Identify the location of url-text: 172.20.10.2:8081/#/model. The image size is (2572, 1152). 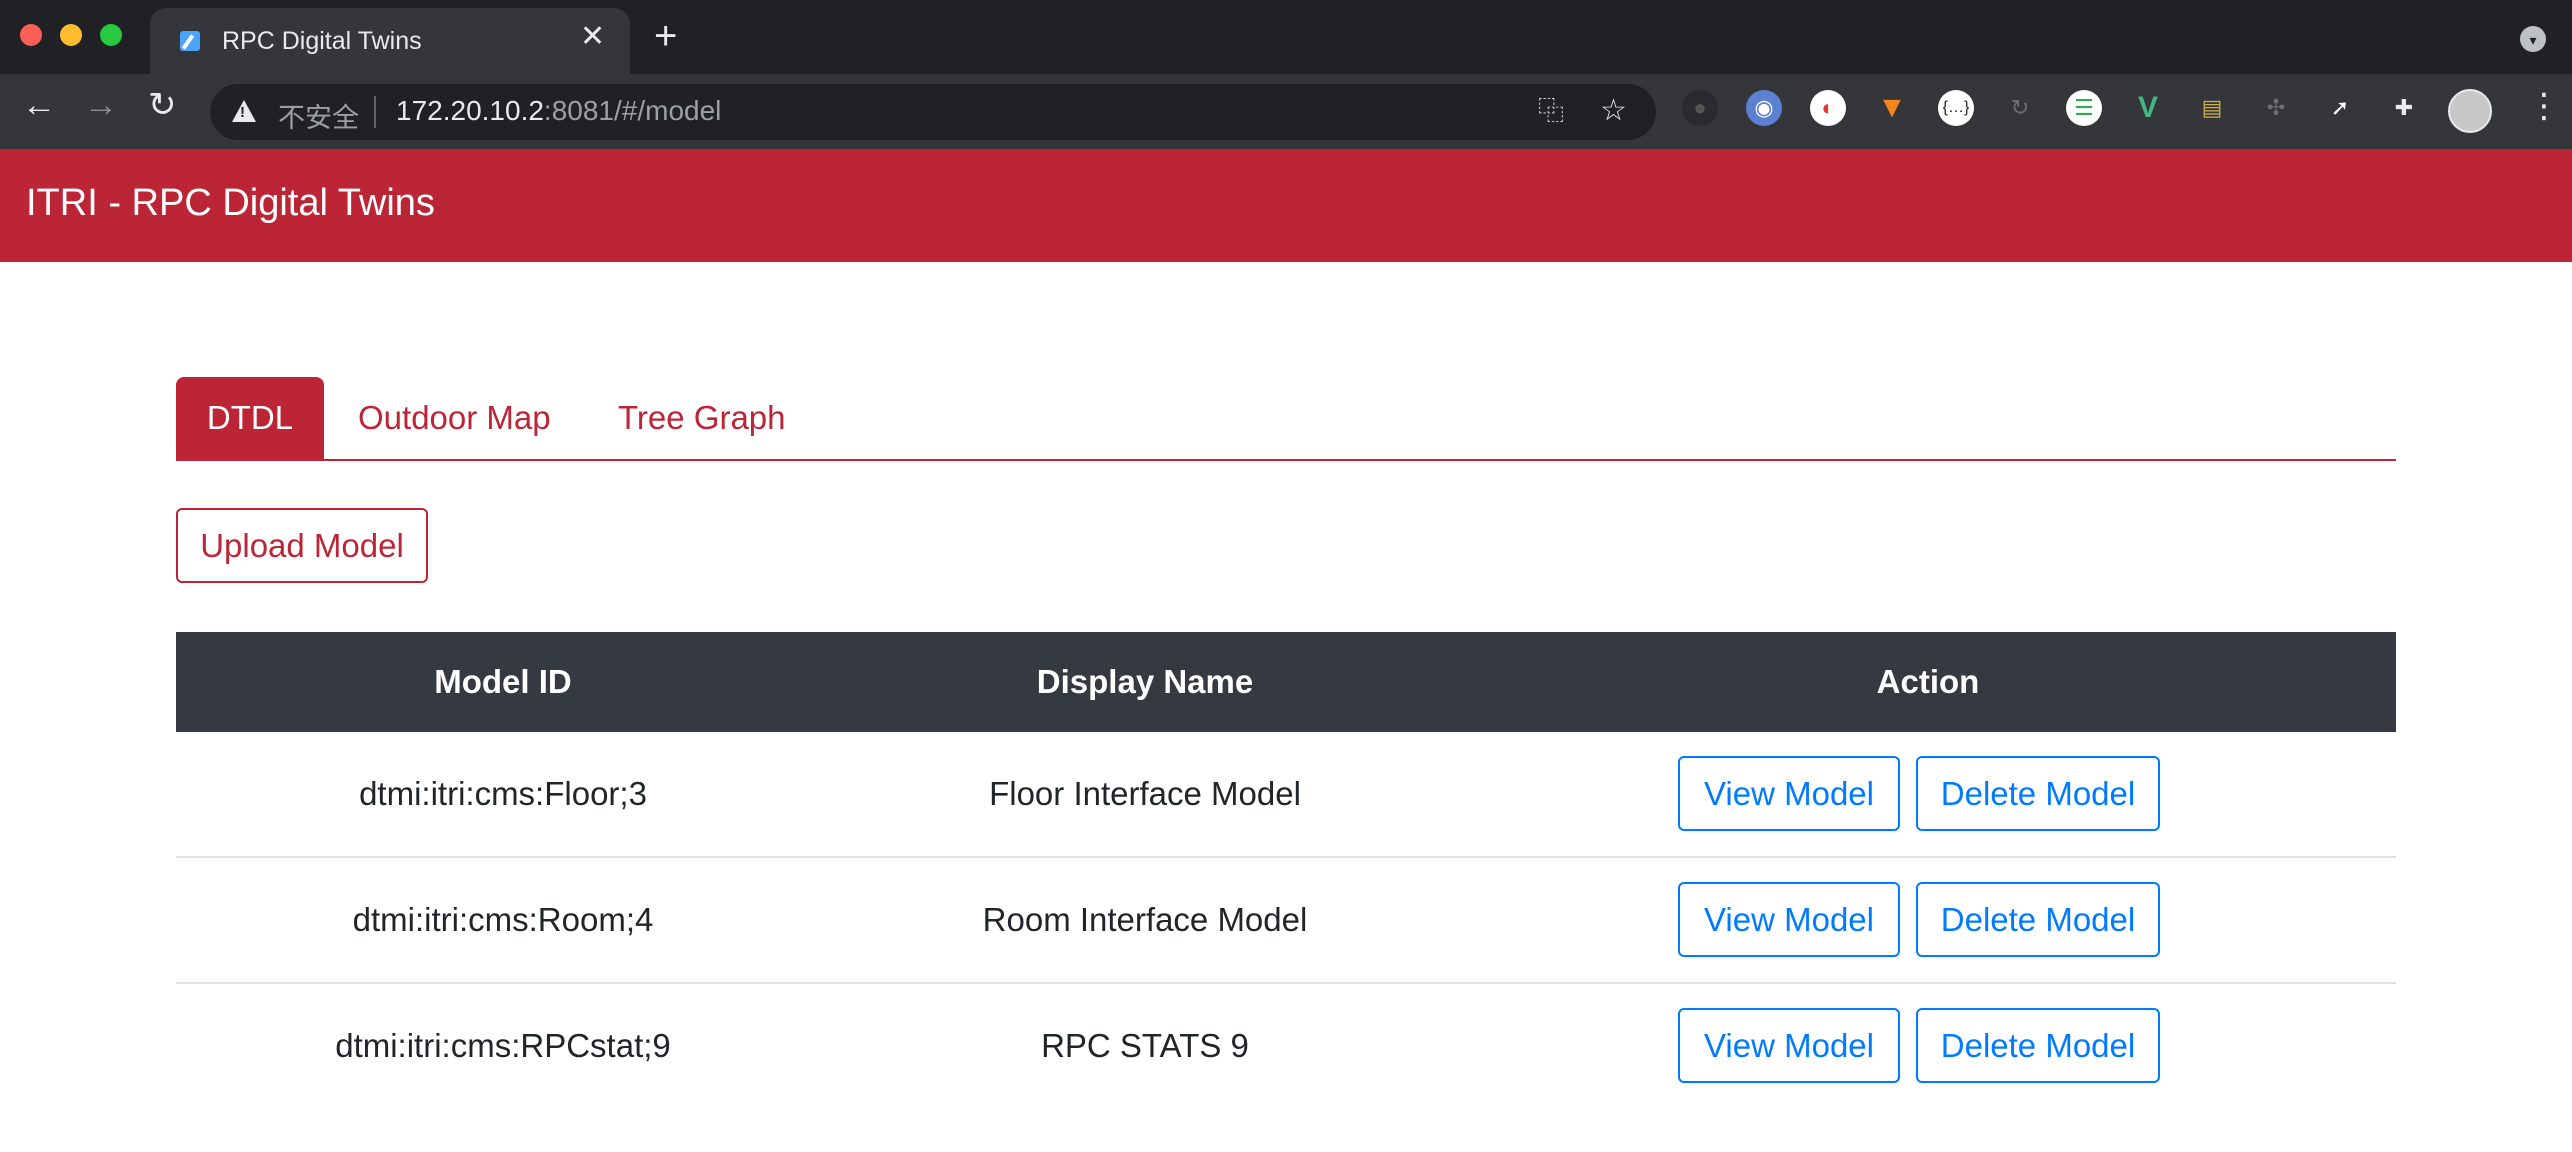
(558, 111).